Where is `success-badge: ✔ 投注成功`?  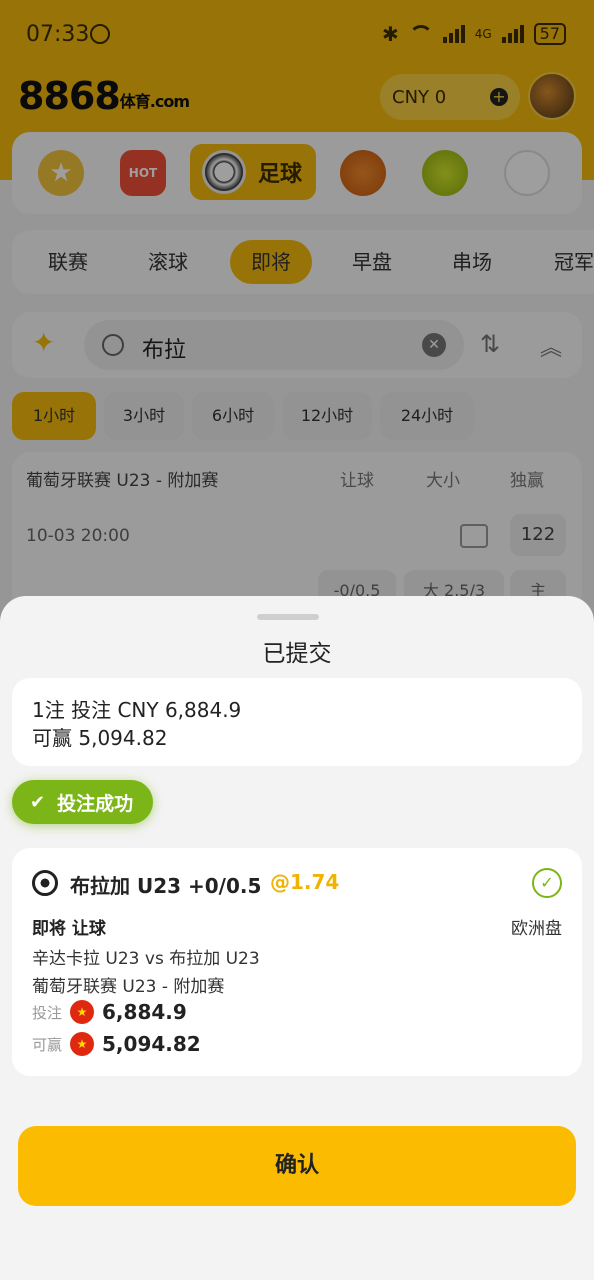 success-badge: ✔ 投注成功 is located at coordinates (83, 802).